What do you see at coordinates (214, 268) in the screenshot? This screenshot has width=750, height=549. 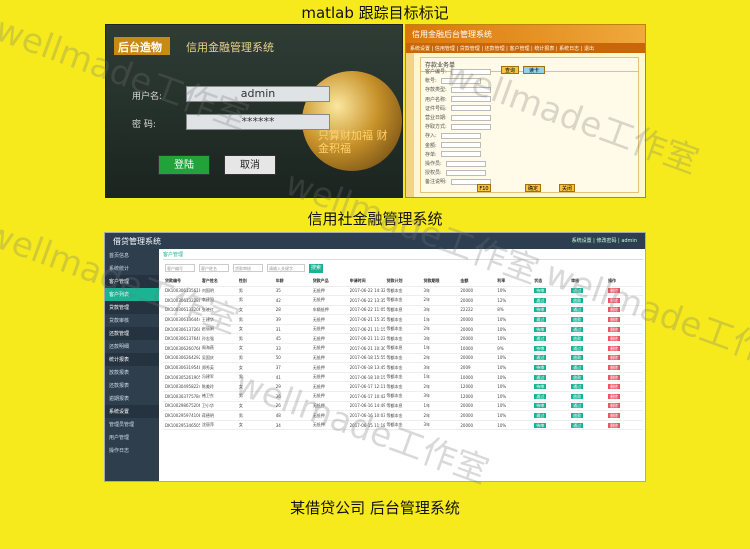 I see `search-input-name: 客户姓名` at bounding box center [214, 268].